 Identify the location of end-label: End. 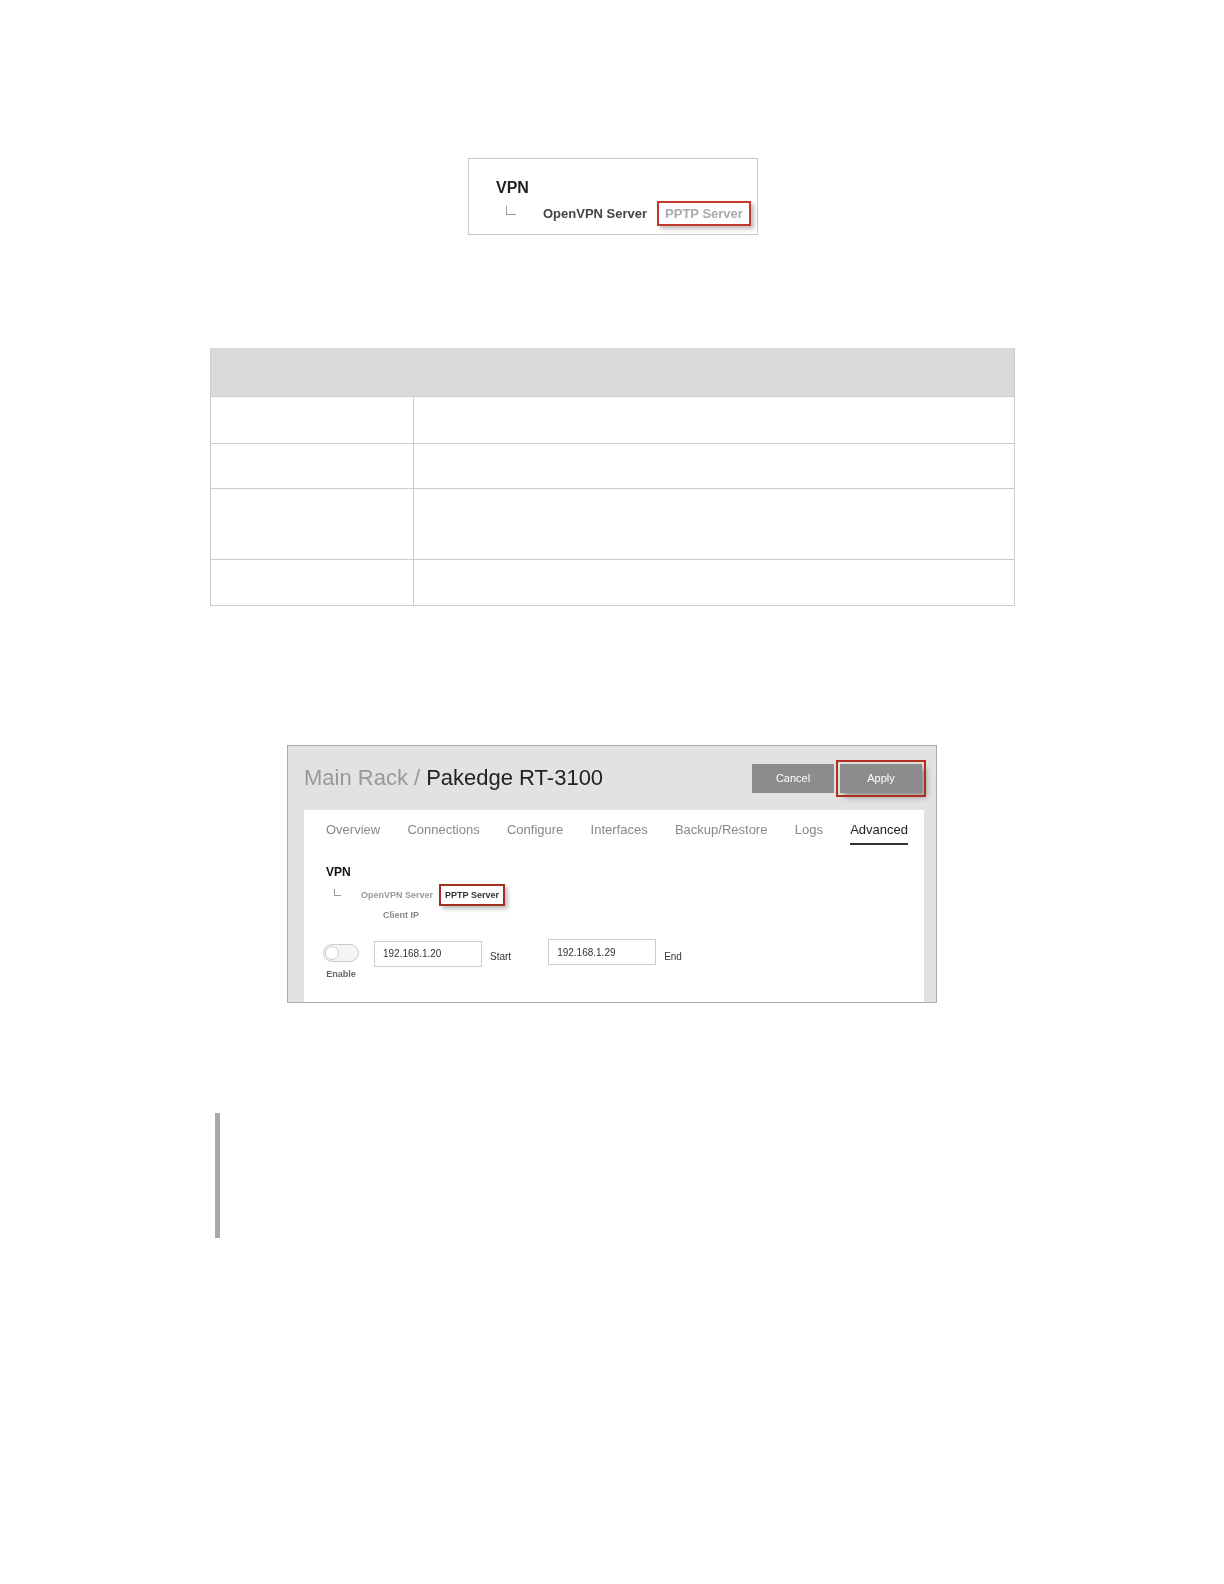
(673, 956).